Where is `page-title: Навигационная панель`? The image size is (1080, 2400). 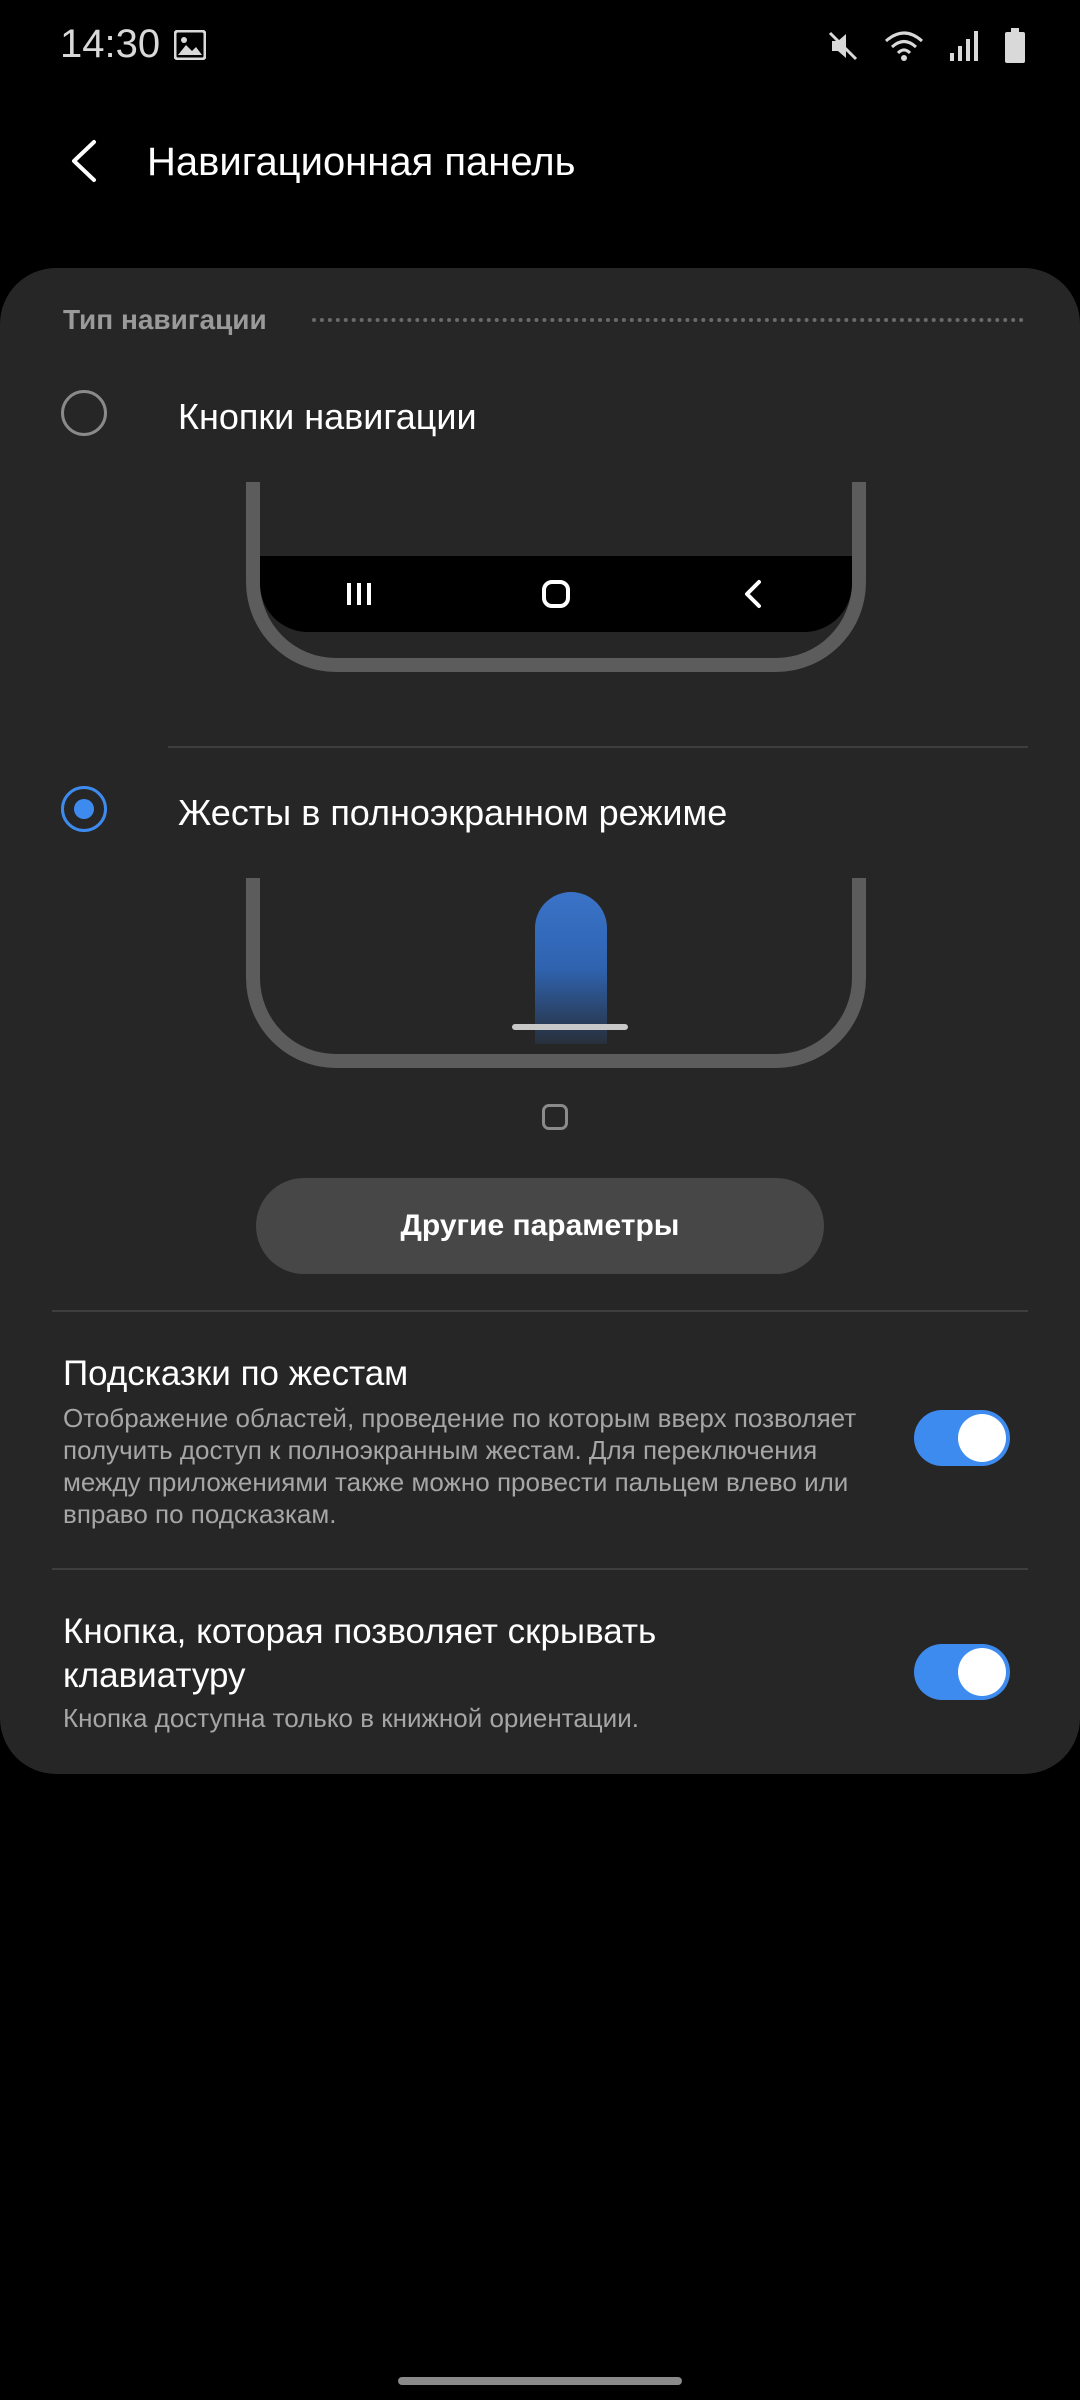
page-title: Навигационная панель is located at coordinates (361, 162).